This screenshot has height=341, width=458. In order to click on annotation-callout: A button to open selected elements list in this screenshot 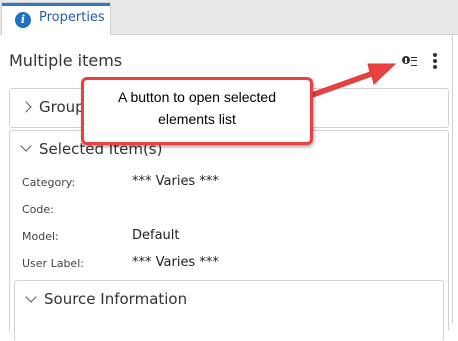, I will do `click(197, 111)`.